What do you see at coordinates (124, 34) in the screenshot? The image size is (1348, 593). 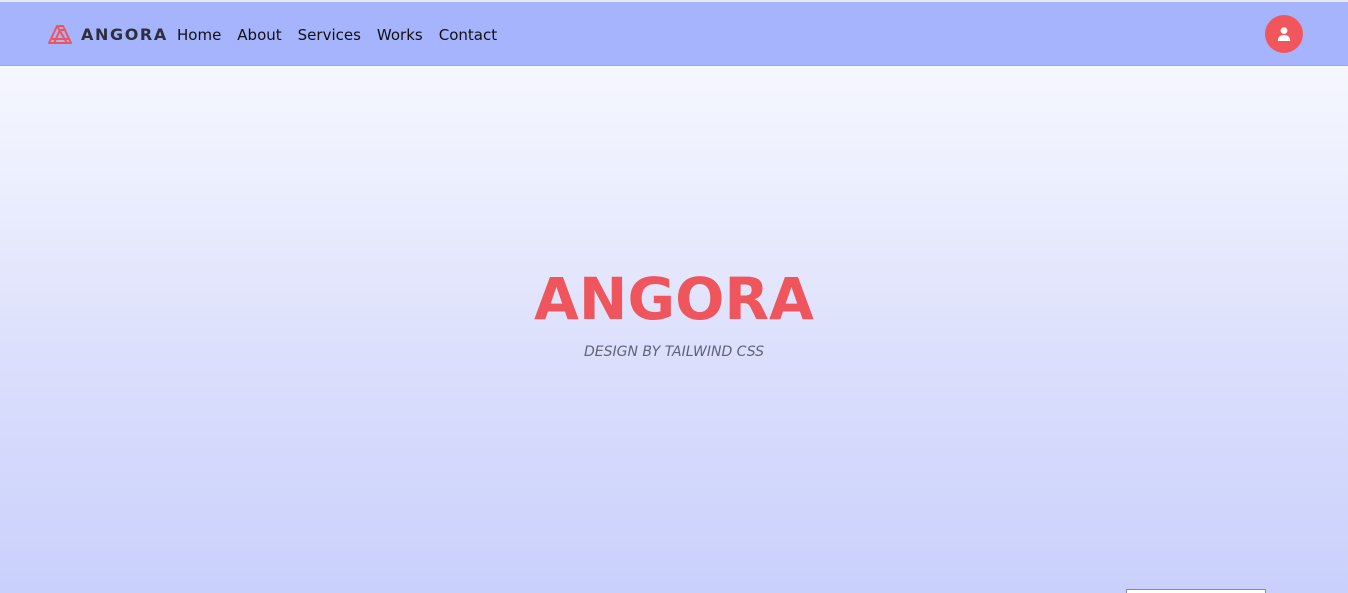 I see `brand-name: ANGORA` at bounding box center [124, 34].